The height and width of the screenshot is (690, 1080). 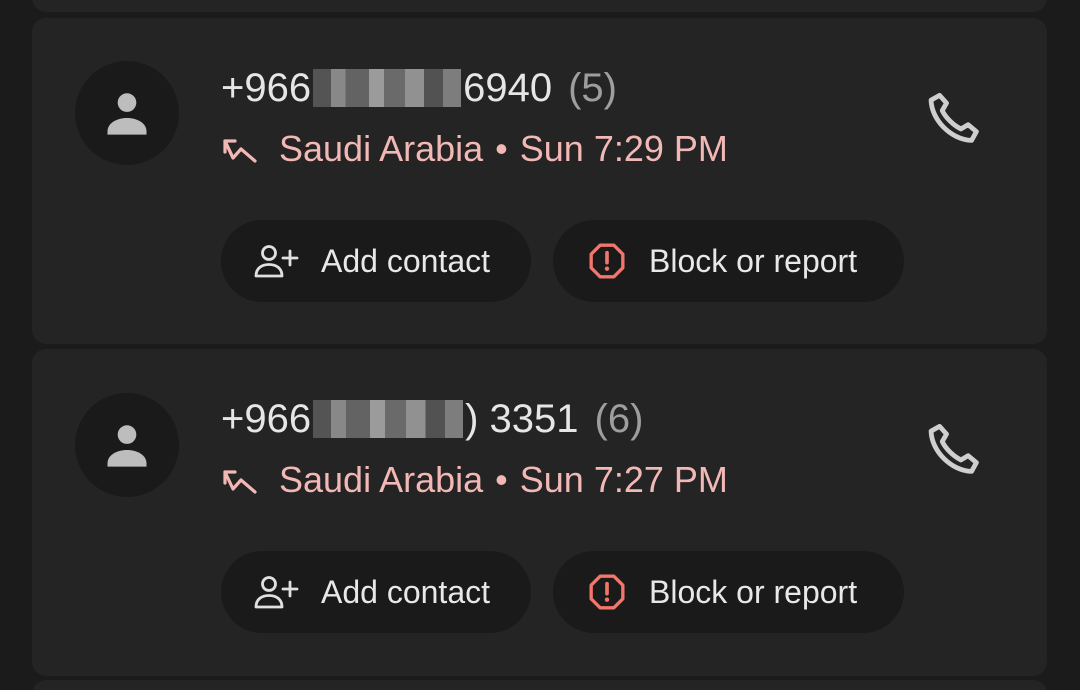 I want to click on call-count: (5), so click(x=592, y=87).